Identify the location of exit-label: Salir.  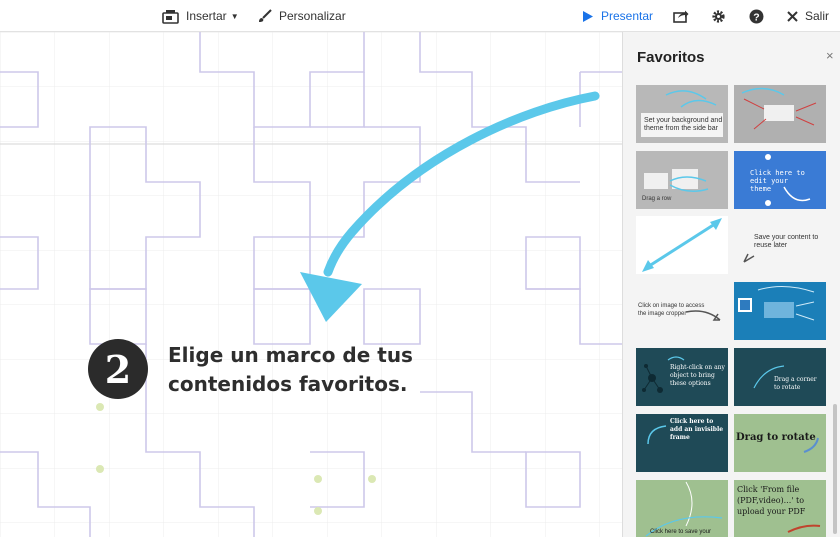
(817, 16).